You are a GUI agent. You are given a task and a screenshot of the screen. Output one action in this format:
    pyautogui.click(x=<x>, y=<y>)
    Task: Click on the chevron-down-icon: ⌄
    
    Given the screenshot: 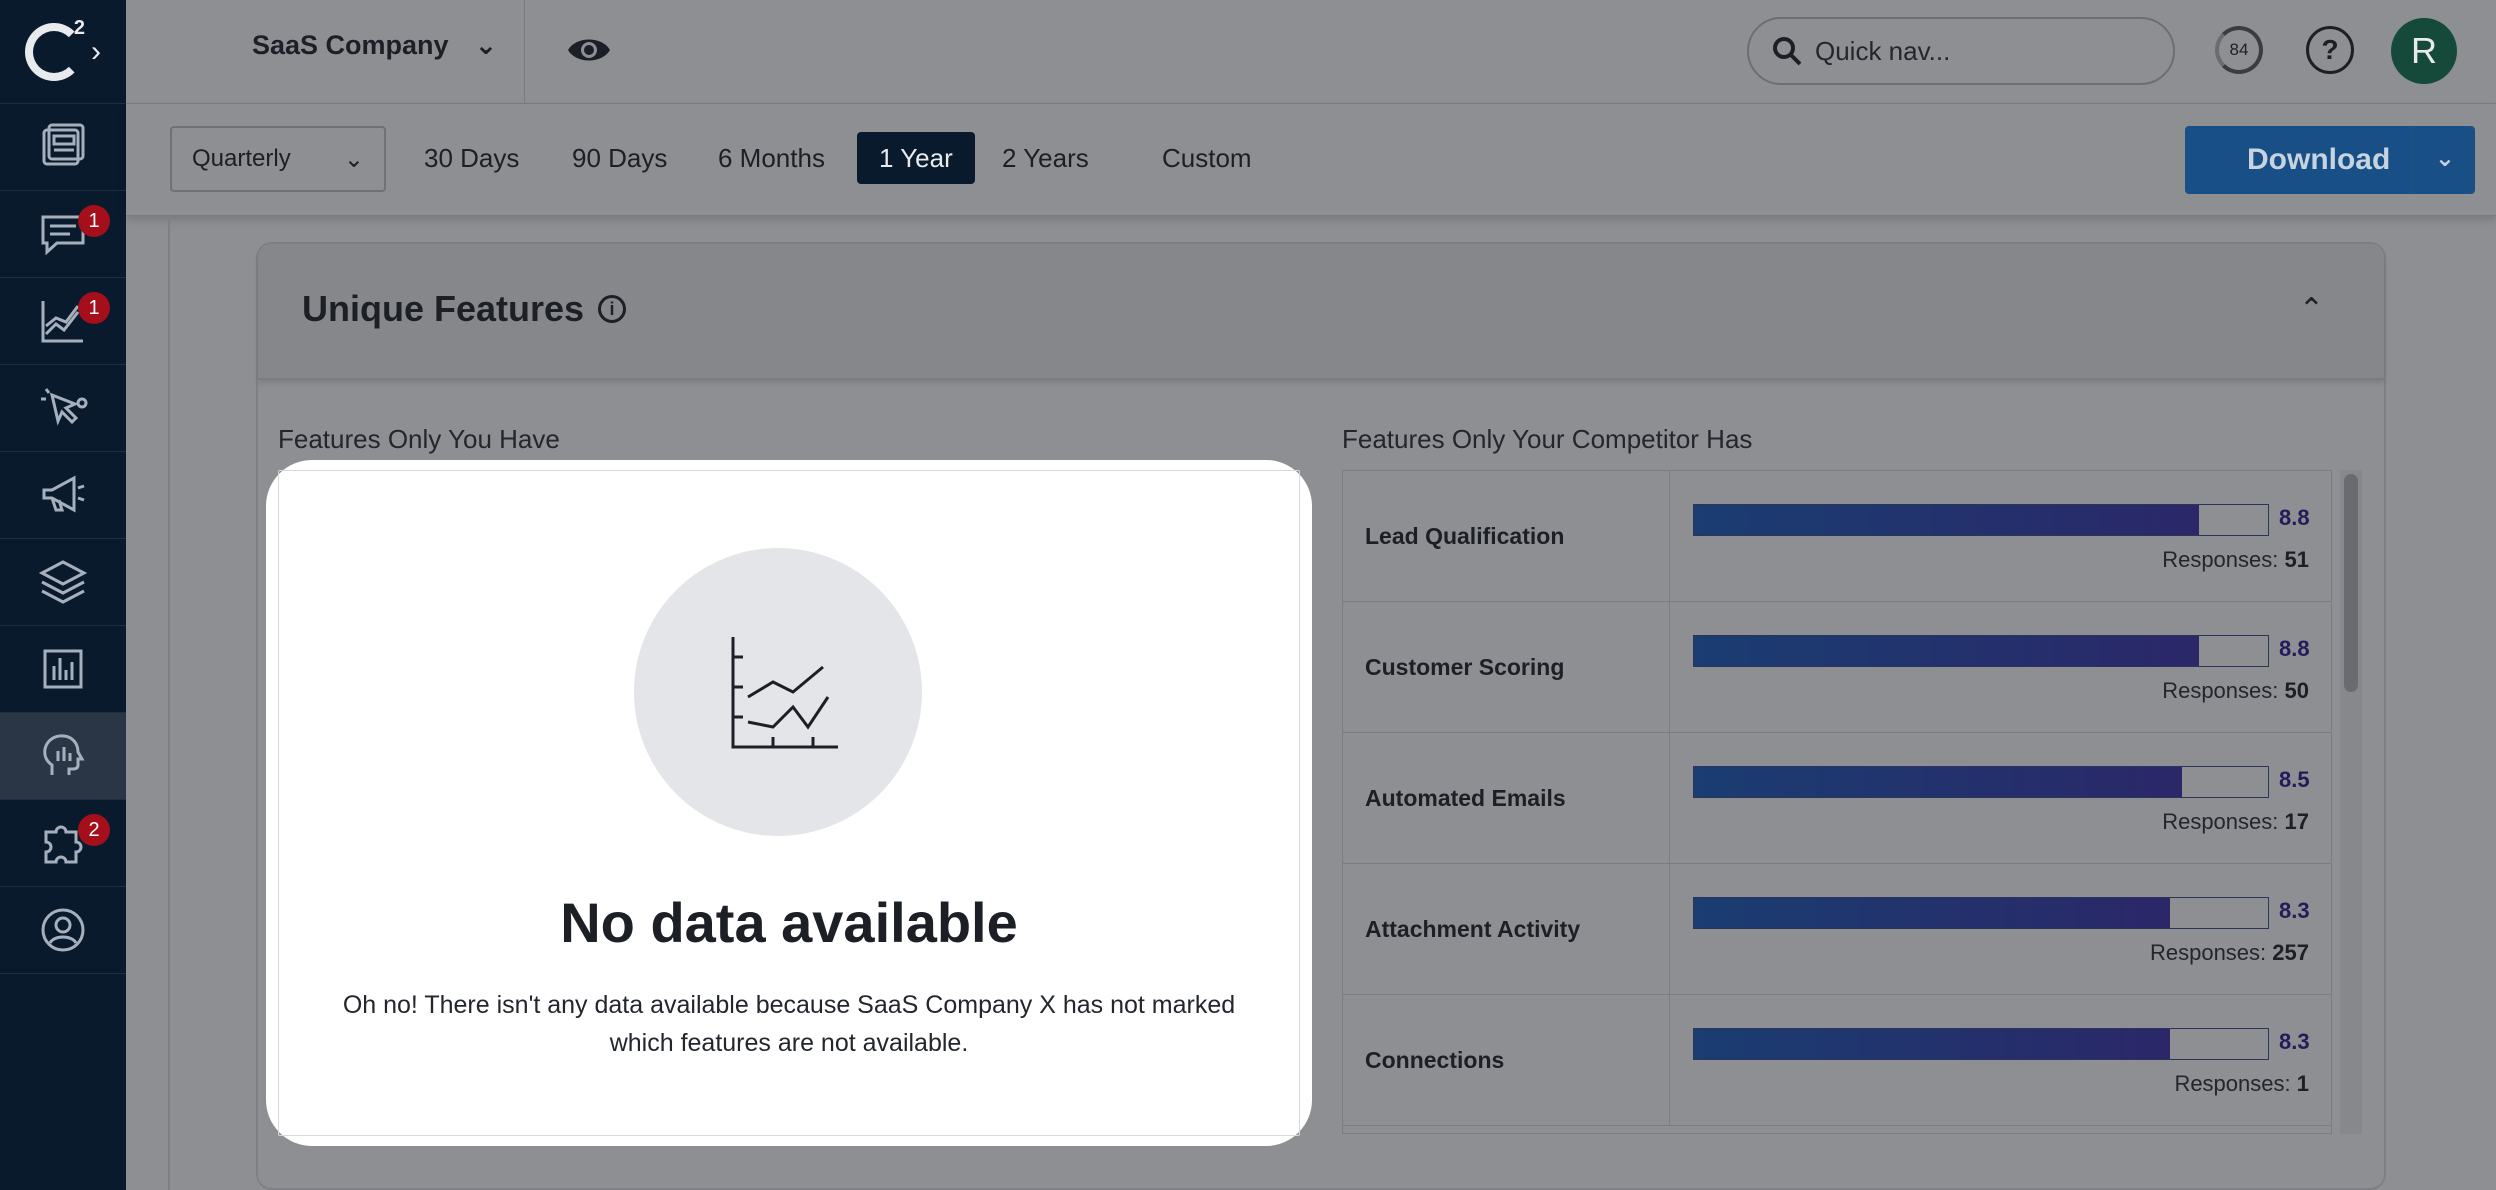 What is the action you would take?
    pyautogui.click(x=2445, y=158)
    